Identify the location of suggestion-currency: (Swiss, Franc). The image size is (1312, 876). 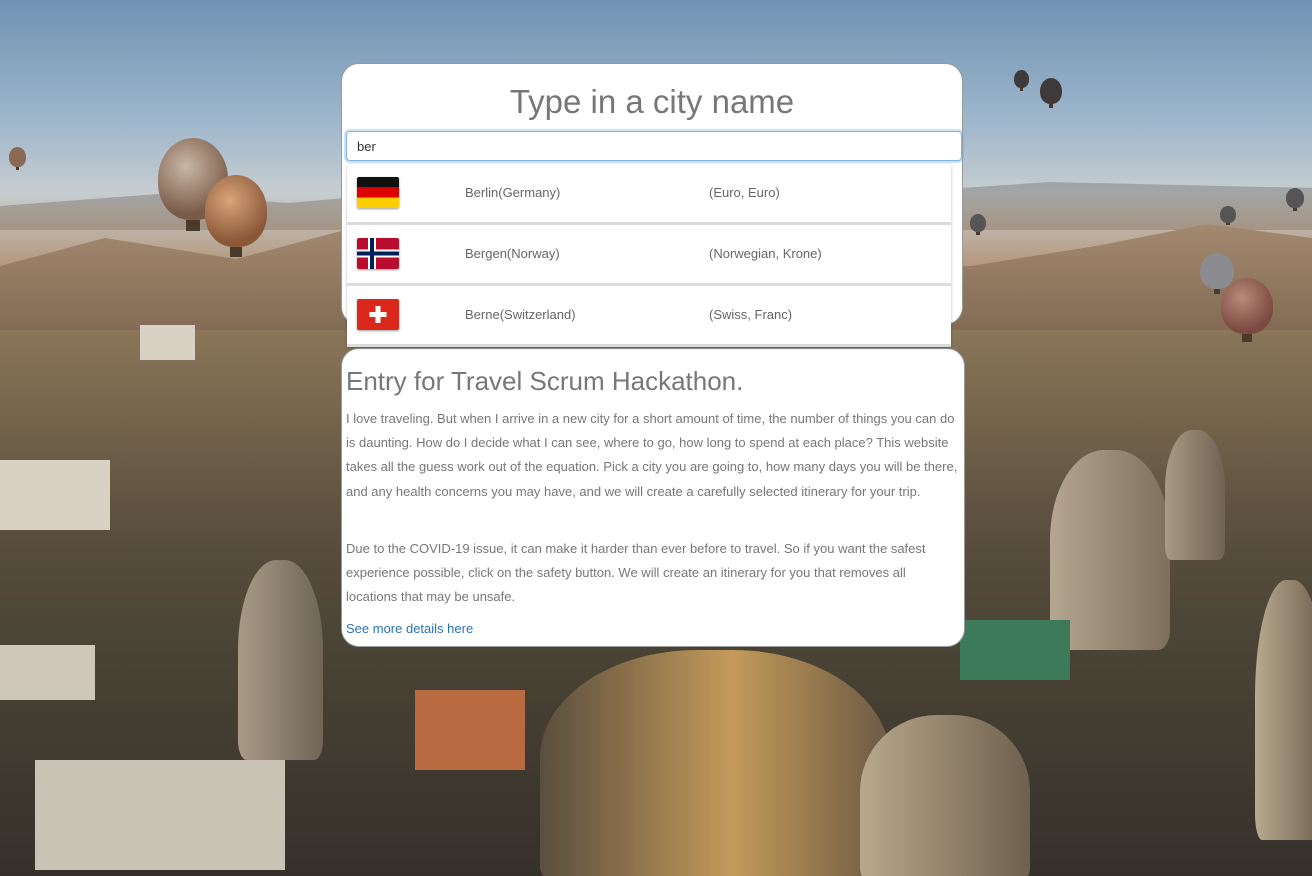
(751, 314).